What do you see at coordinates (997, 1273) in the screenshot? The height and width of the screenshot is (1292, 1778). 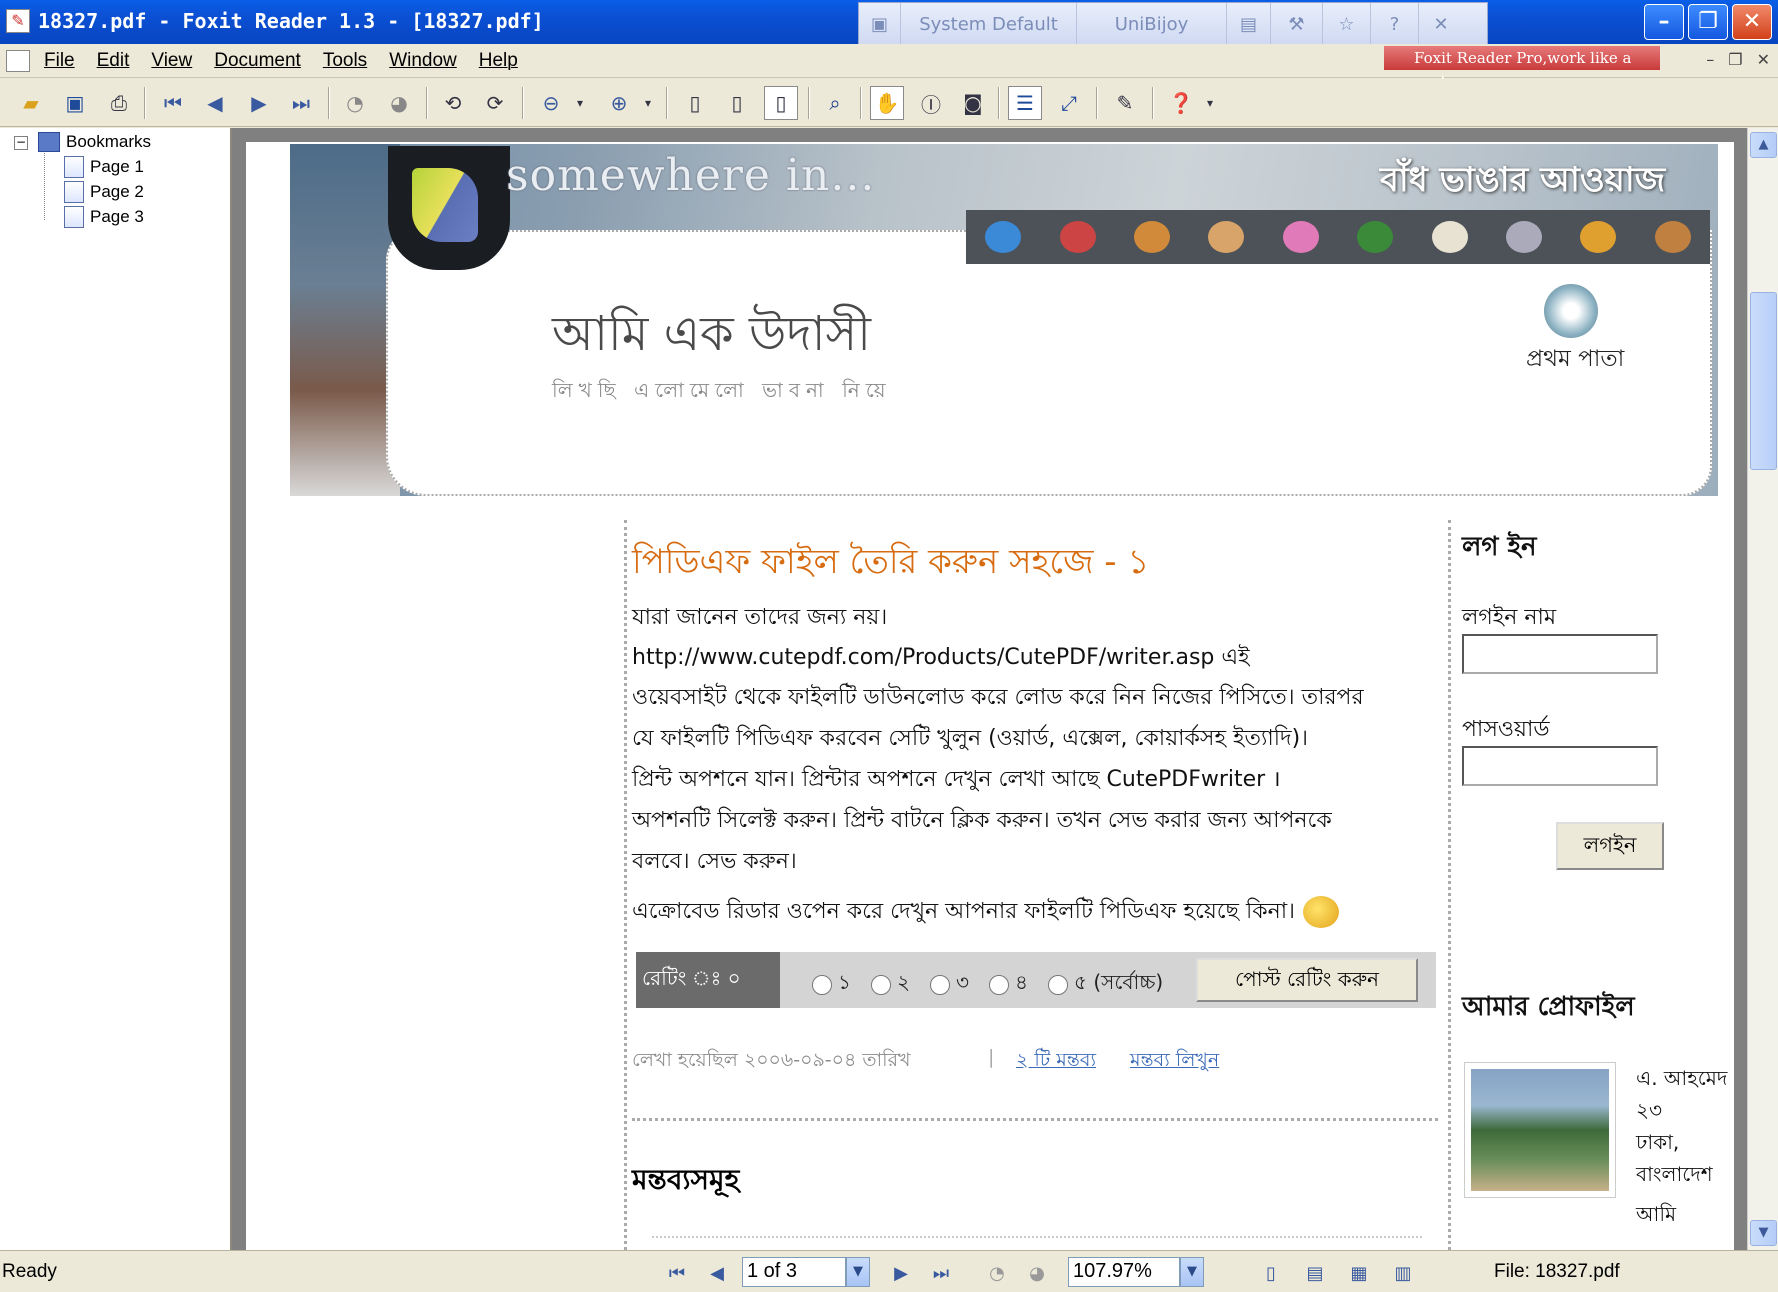 I see `status-back-icon: ◔` at bounding box center [997, 1273].